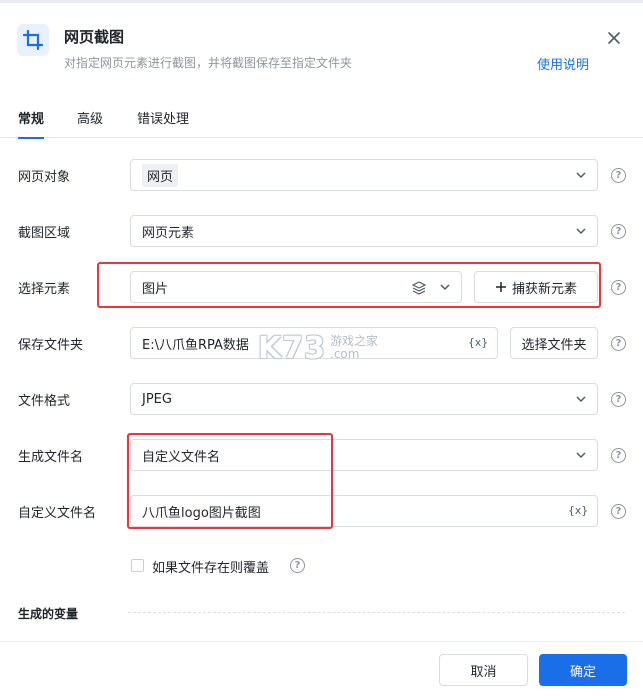 This screenshot has height=700, width=643. I want to click on file-format-value: JPEG, so click(157, 399).